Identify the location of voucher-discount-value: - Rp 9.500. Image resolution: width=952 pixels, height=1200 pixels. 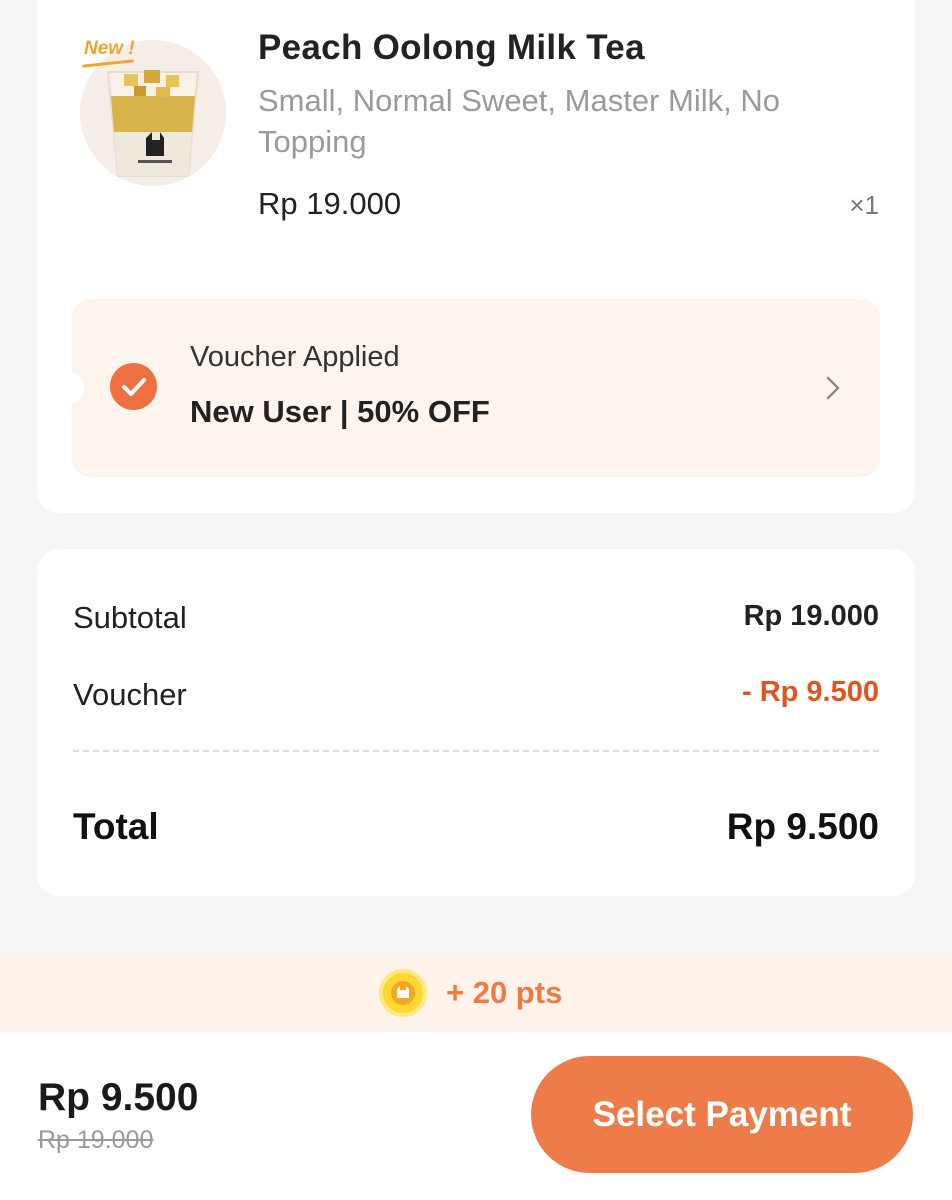
(810, 692).